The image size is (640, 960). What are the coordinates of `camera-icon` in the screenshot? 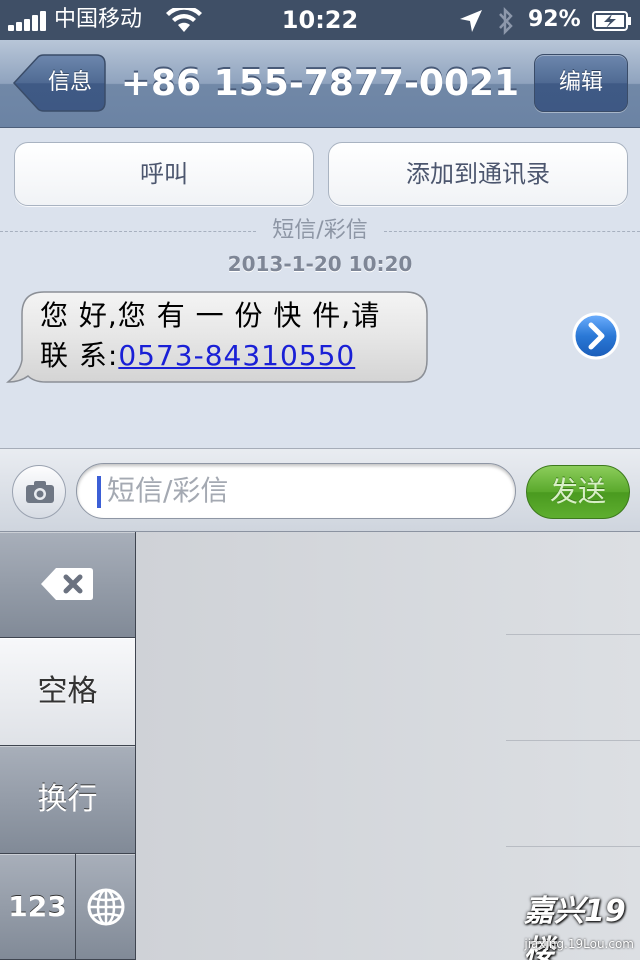 It's located at (40, 492).